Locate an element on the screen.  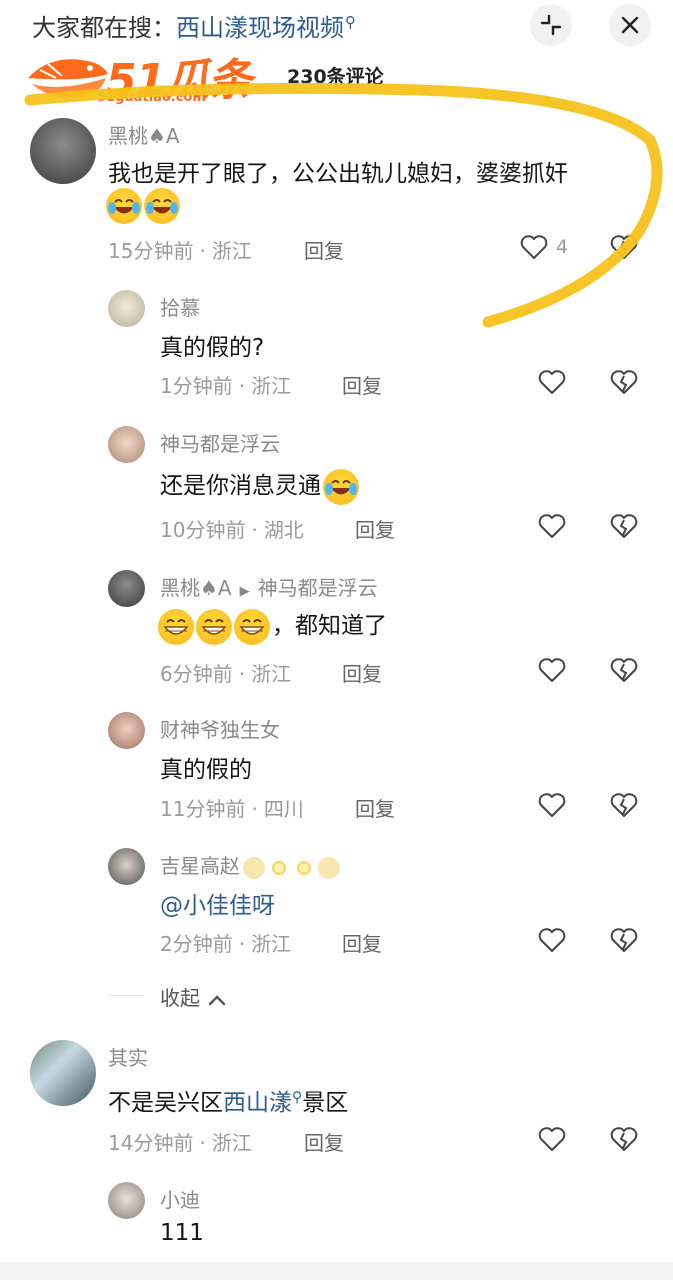
comment-text: 真的假的 is located at coordinates (206, 770).